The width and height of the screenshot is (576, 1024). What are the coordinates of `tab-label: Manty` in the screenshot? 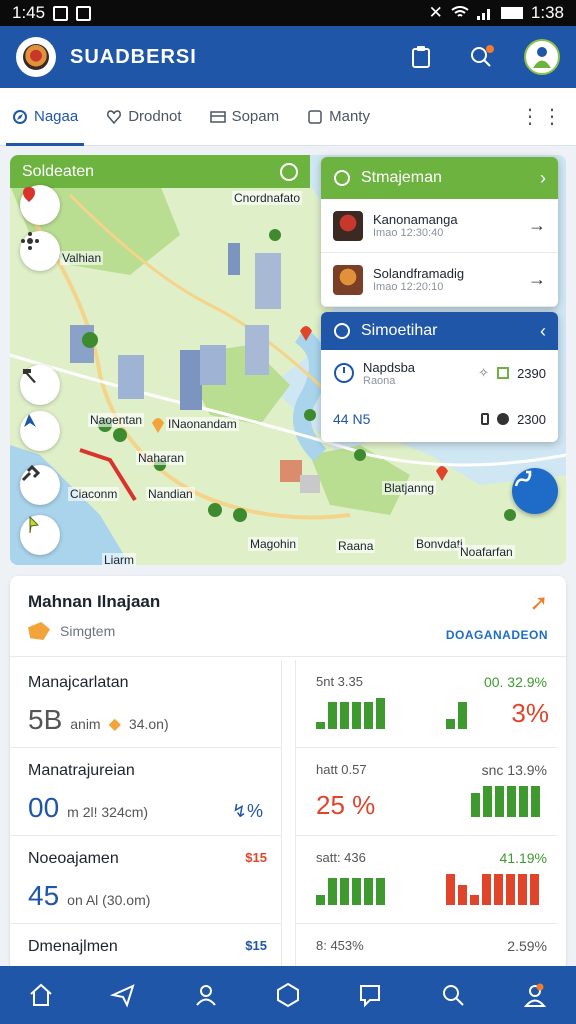 It's located at (349, 116).